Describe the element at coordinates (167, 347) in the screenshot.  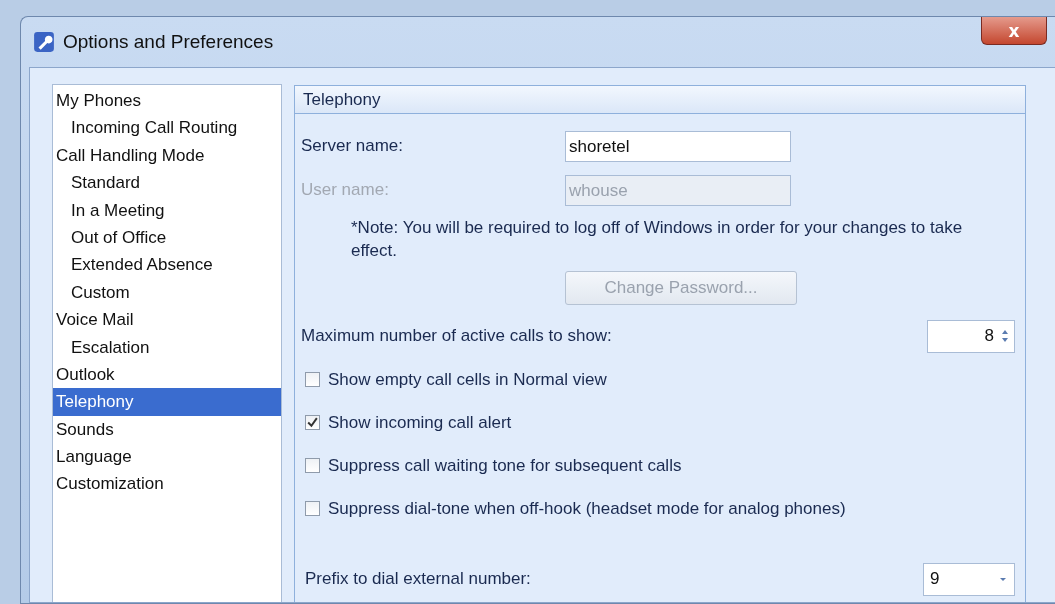
I see `tree-item: Escalation` at that location.